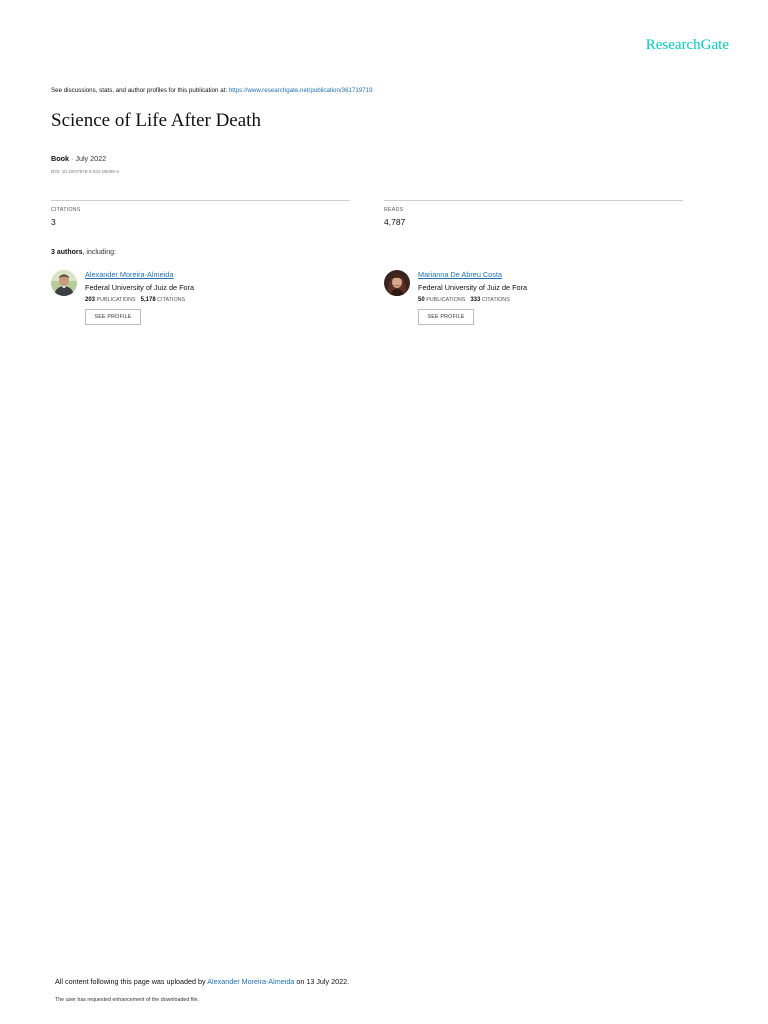  I want to click on publications-count: 203, so click(90, 300).